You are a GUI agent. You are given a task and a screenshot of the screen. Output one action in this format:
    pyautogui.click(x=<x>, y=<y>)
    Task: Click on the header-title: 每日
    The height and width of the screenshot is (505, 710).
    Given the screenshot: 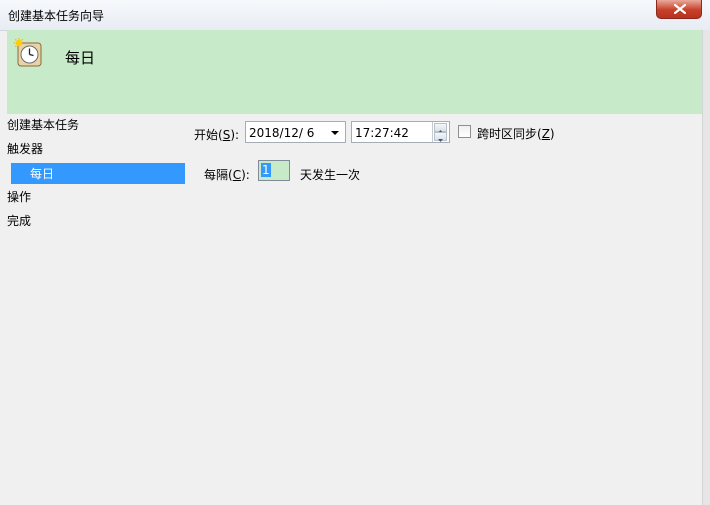 What is the action you would take?
    pyautogui.click(x=80, y=58)
    